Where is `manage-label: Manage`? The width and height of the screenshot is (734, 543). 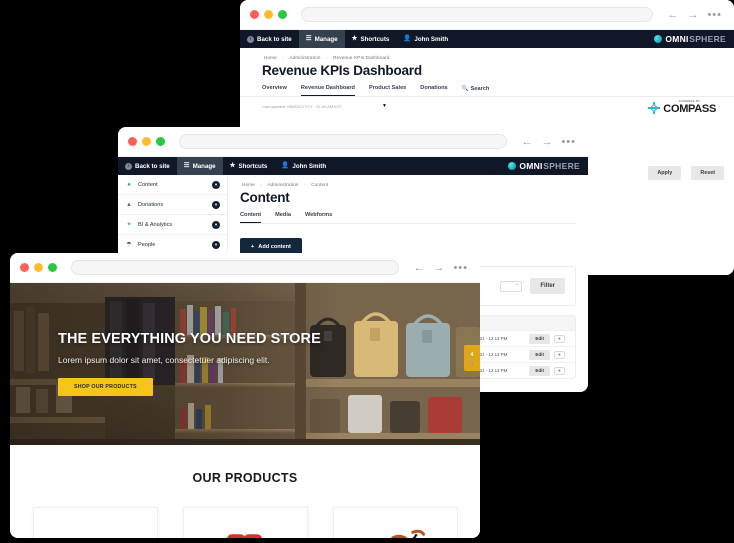 manage-label: Manage is located at coordinates (204, 166).